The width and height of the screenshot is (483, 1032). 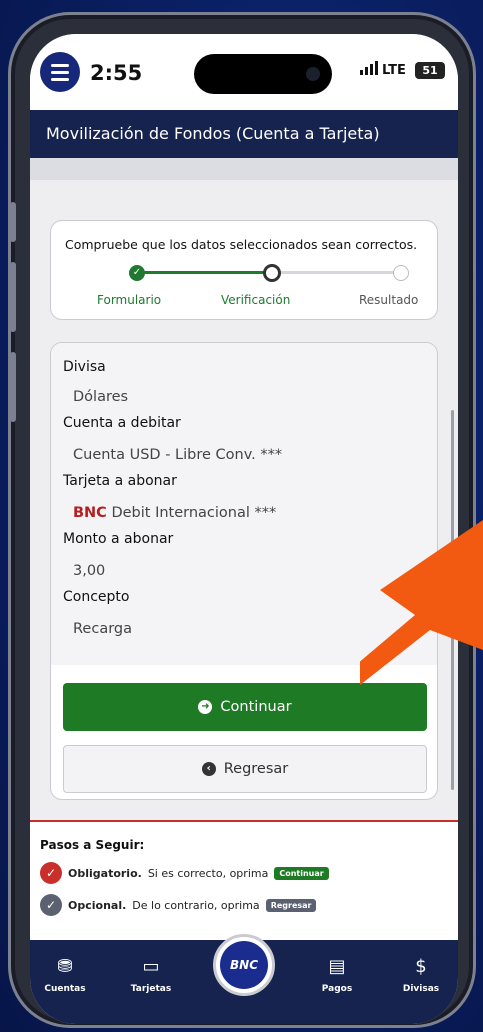 What do you see at coordinates (101, 397) in the screenshot?
I see `currency-value: Dólares` at bounding box center [101, 397].